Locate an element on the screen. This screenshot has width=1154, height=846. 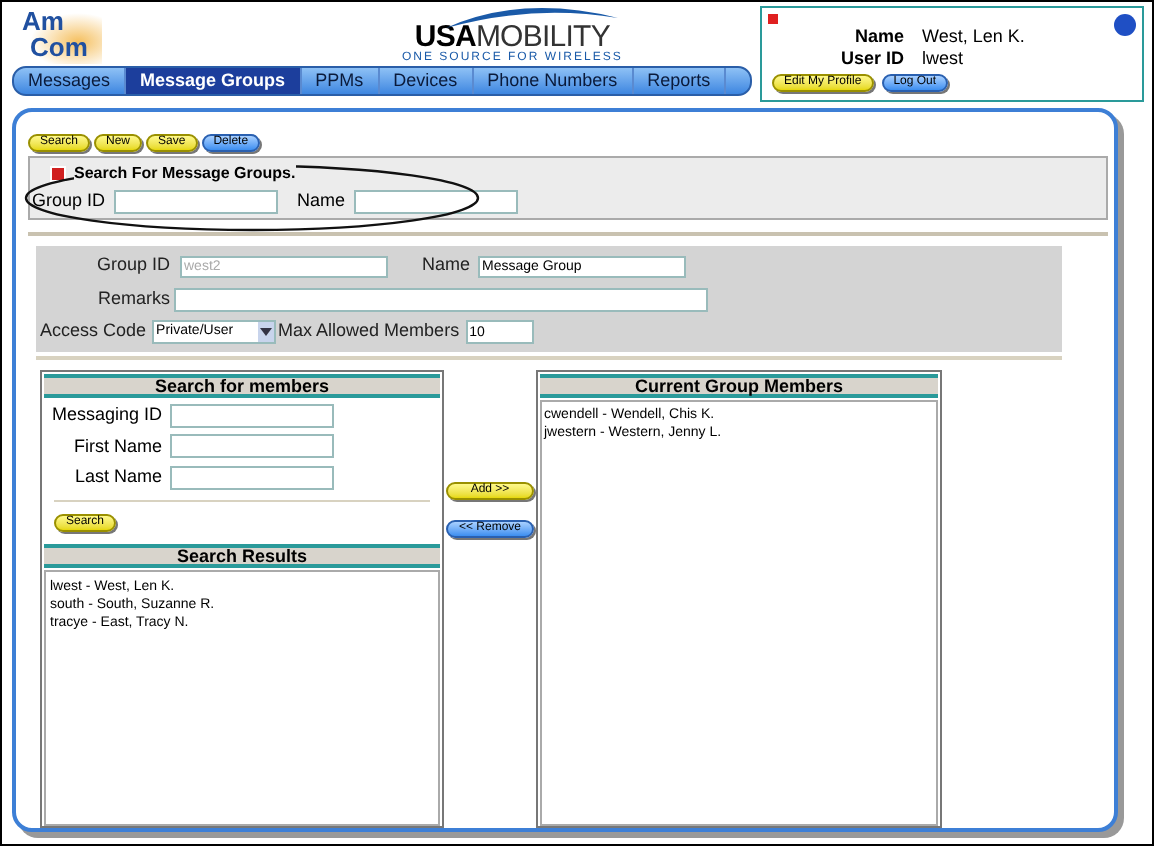
section-title: Search For Message Groups. is located at coordinates (185, 173).